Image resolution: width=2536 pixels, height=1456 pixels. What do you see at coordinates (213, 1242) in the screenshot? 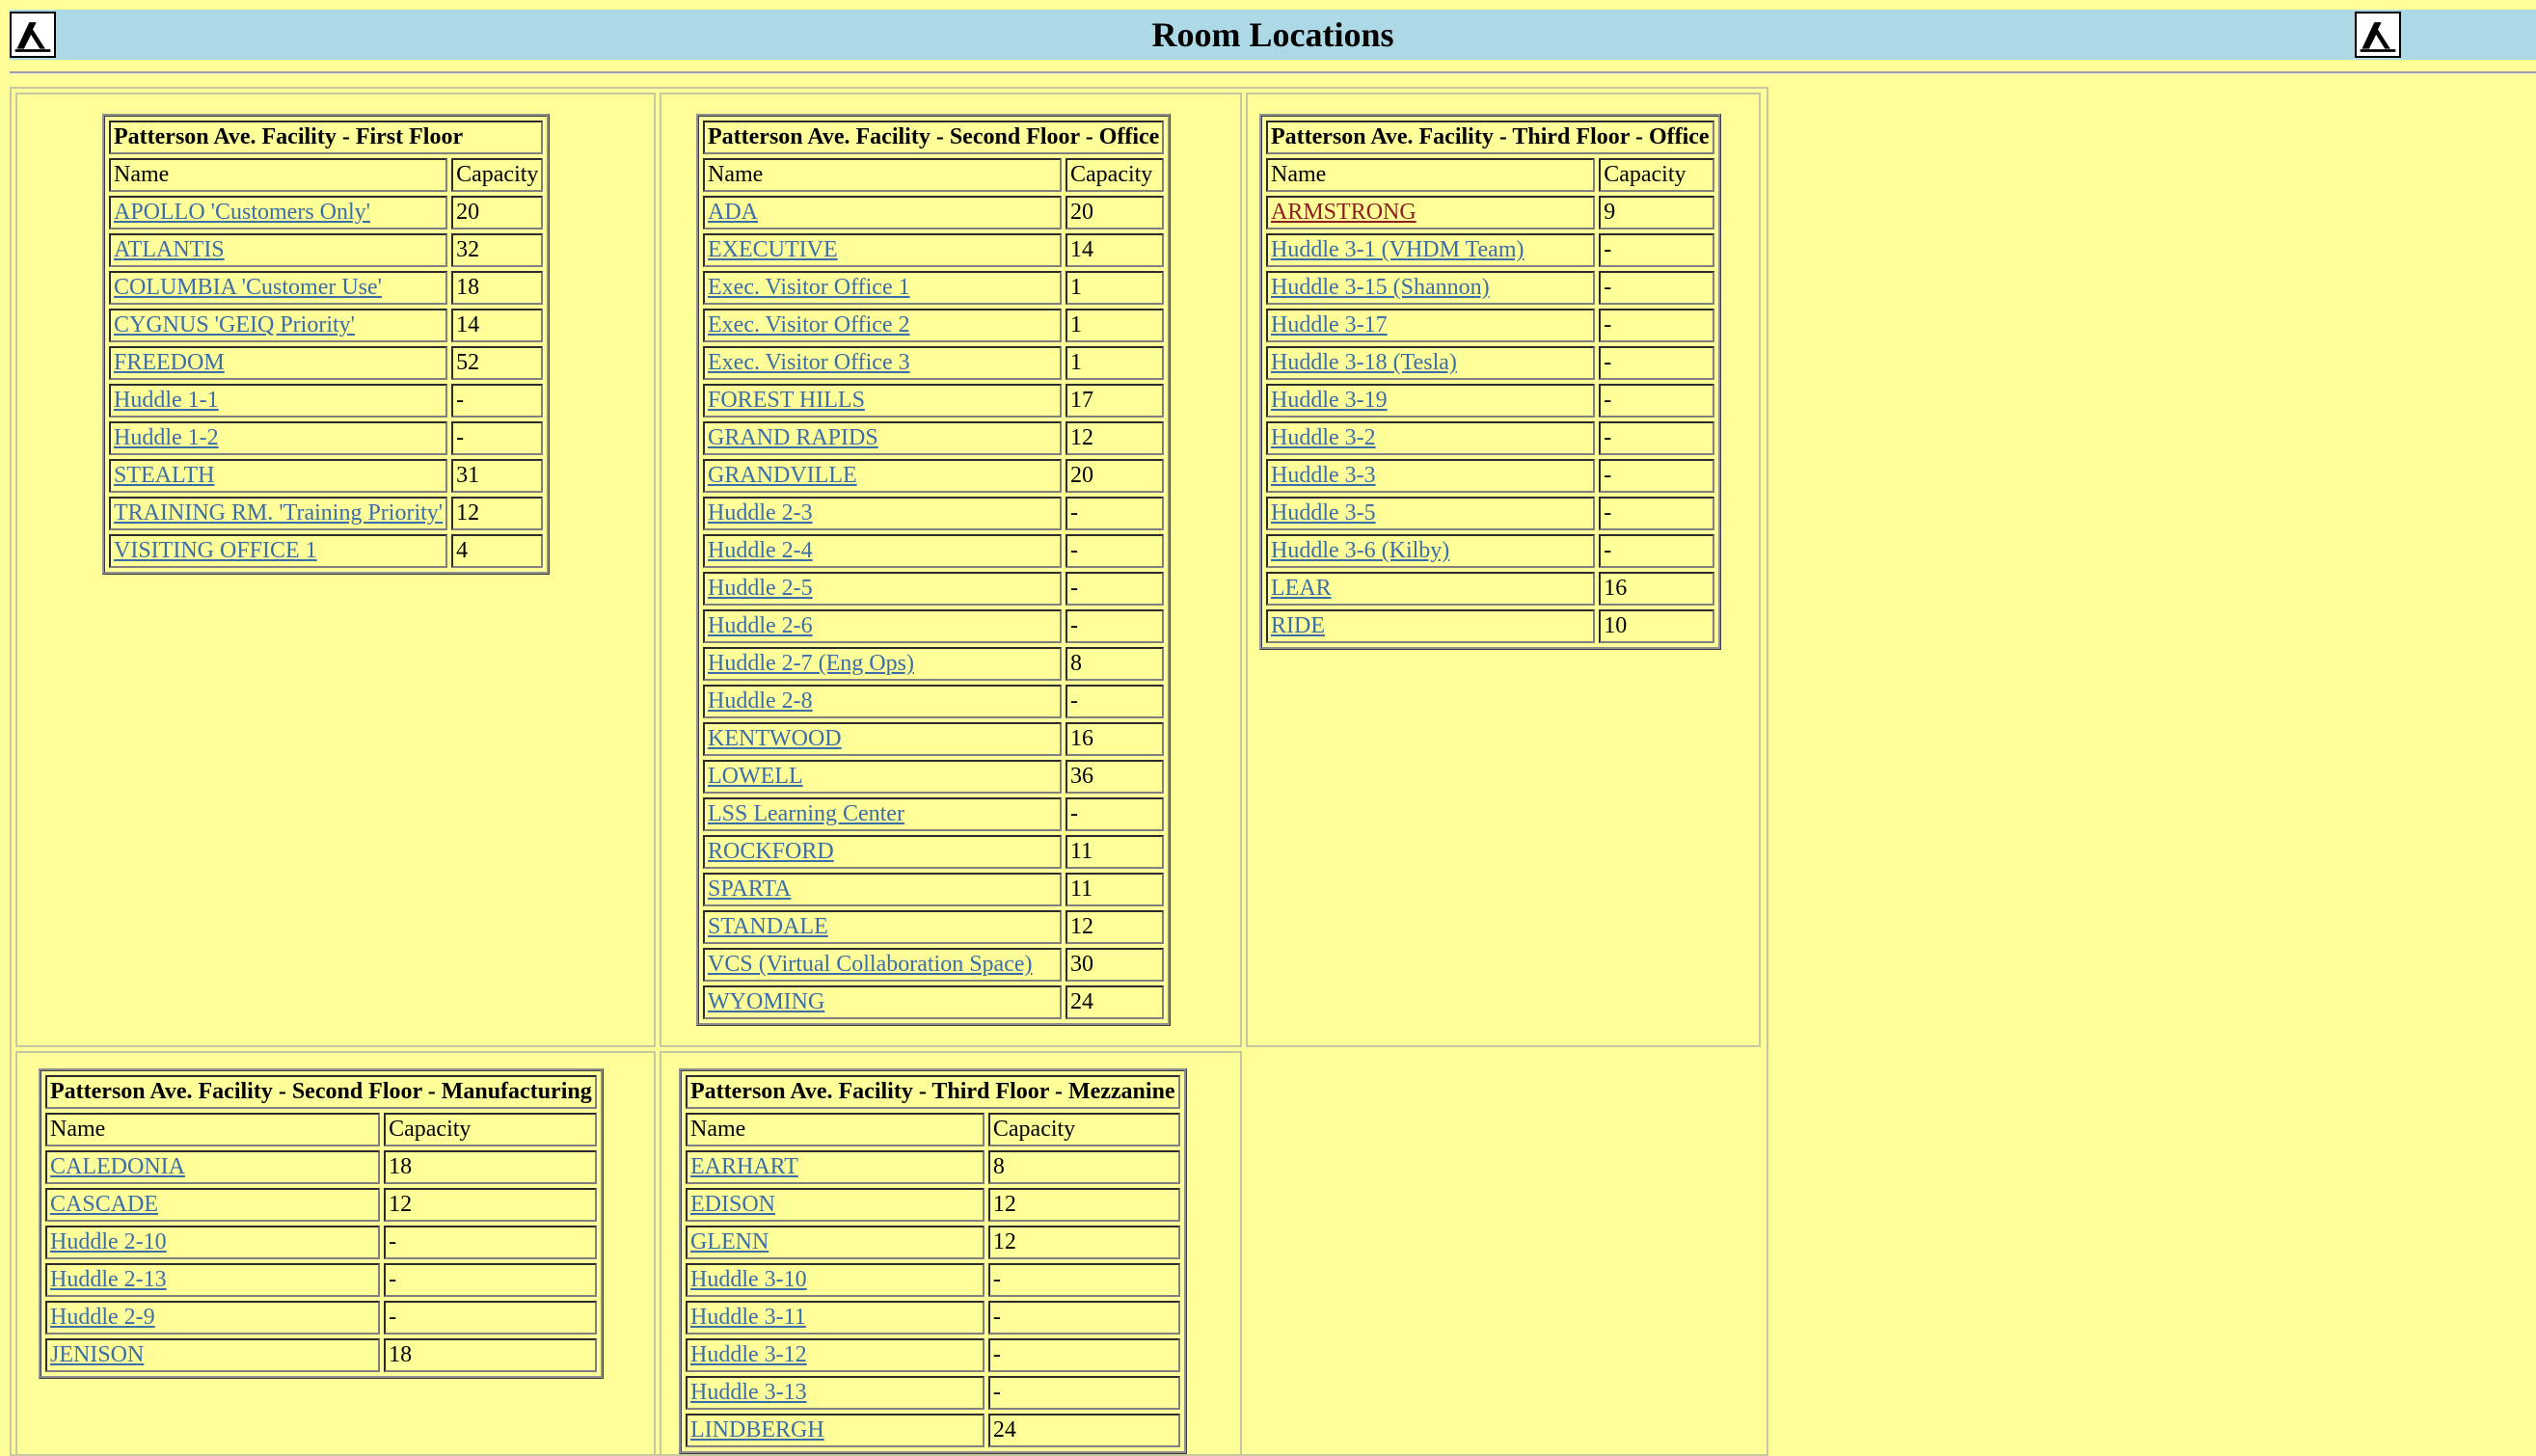
I see `room-name-cell: Huddle 2-10` at bounding box center [213, 1242].